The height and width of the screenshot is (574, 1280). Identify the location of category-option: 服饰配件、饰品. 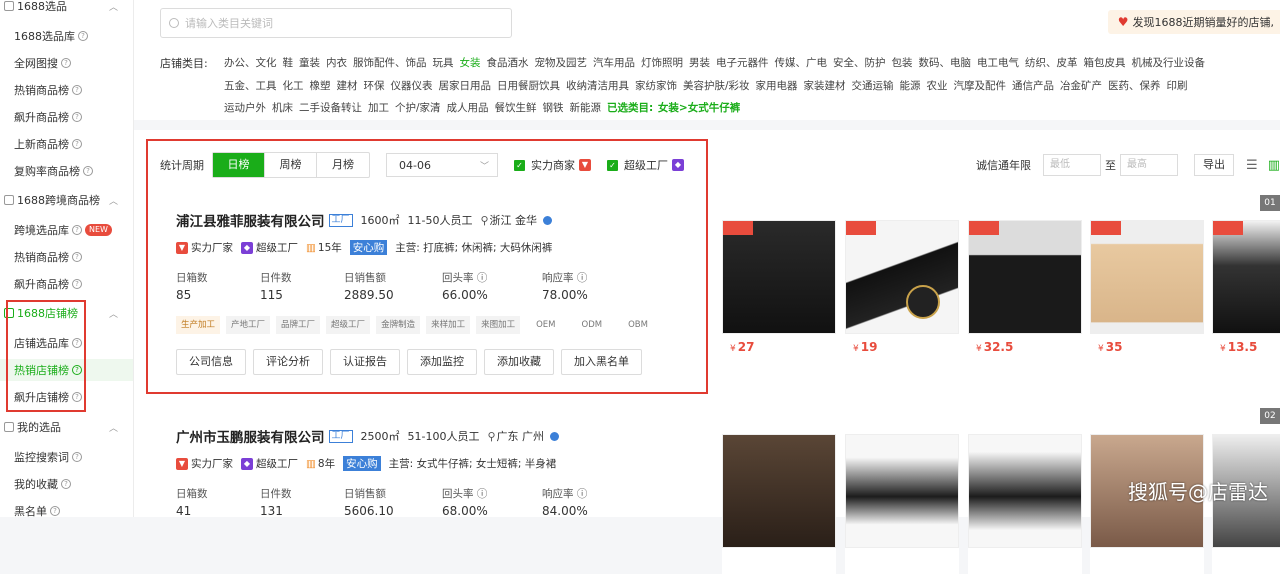
(390, 63).